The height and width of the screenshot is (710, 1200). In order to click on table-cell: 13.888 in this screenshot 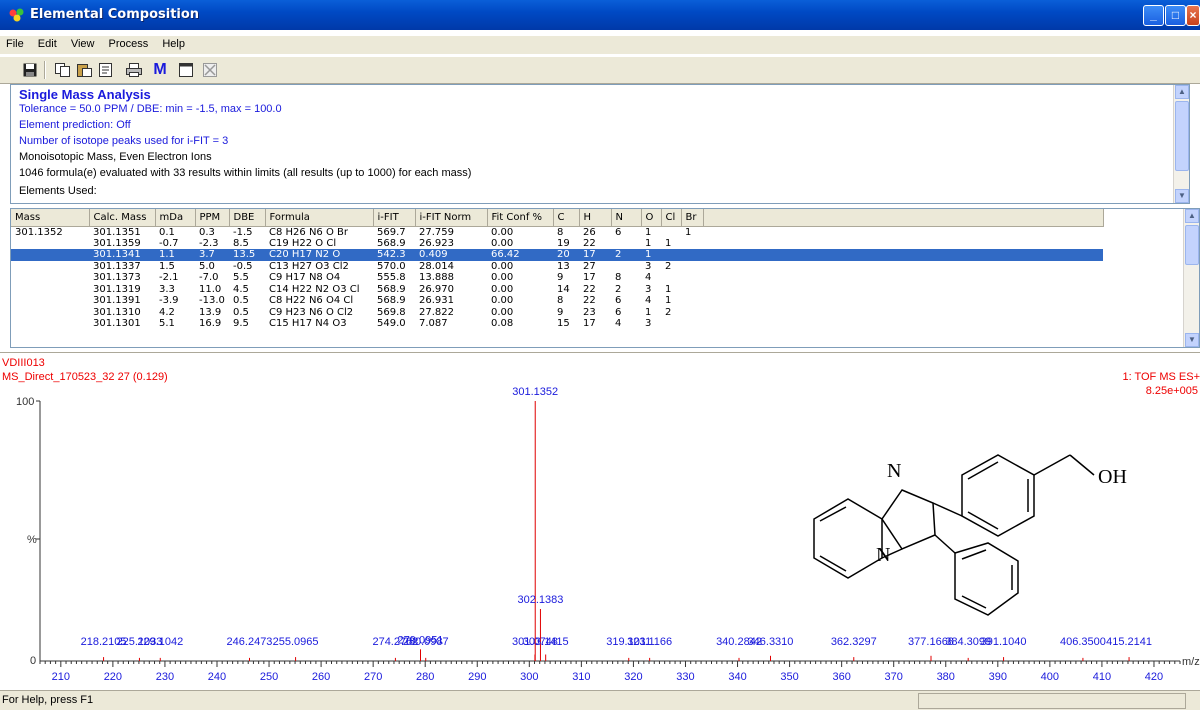, I will do `click(436, 278)`.